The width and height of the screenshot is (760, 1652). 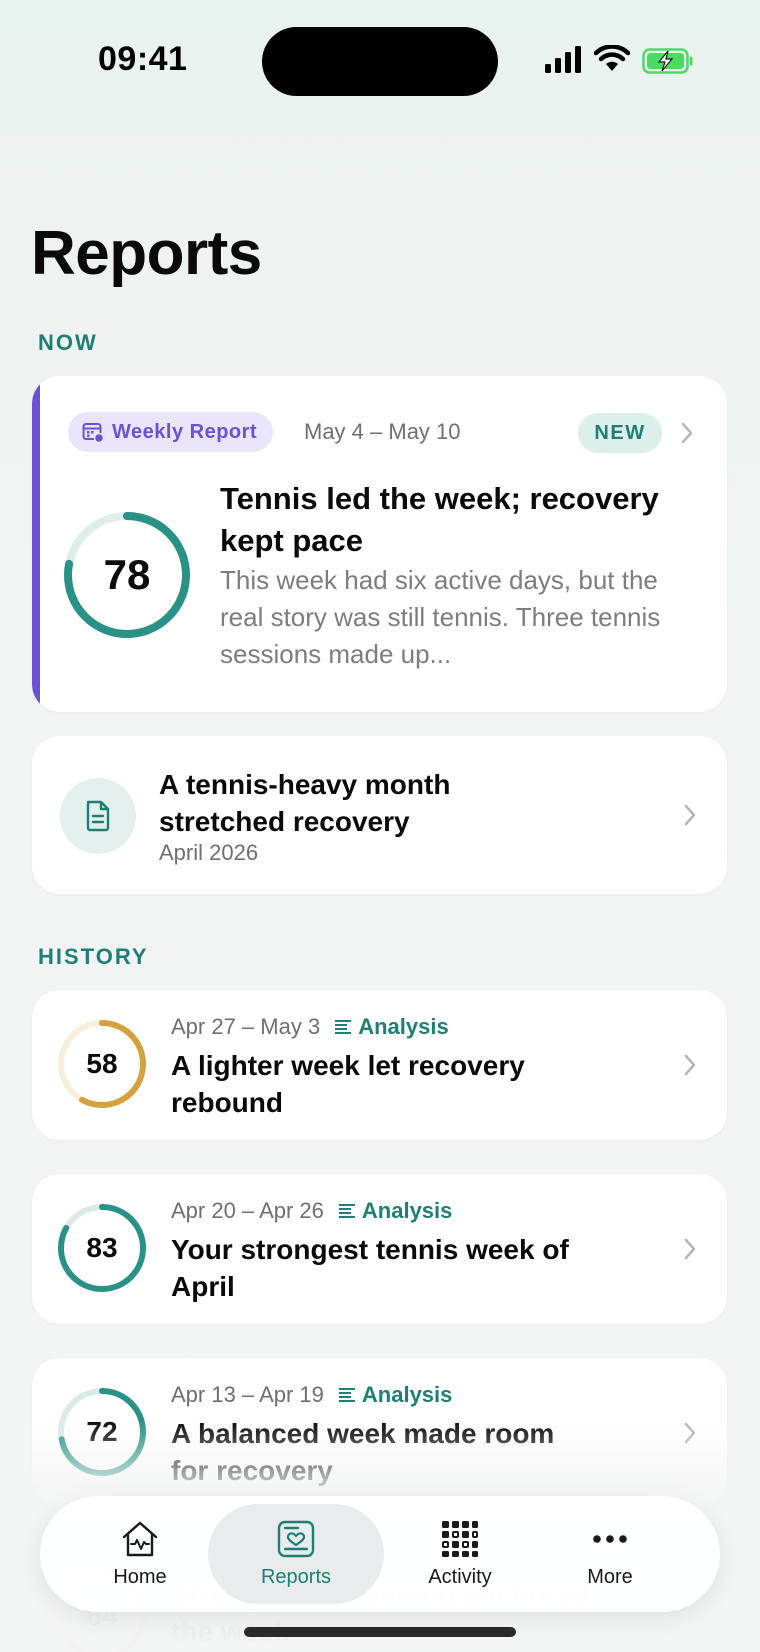 What do you see at coordinates (667, 61) in the screenshot?
I see `battery-charging-icon` at bounding box center [667, 61].